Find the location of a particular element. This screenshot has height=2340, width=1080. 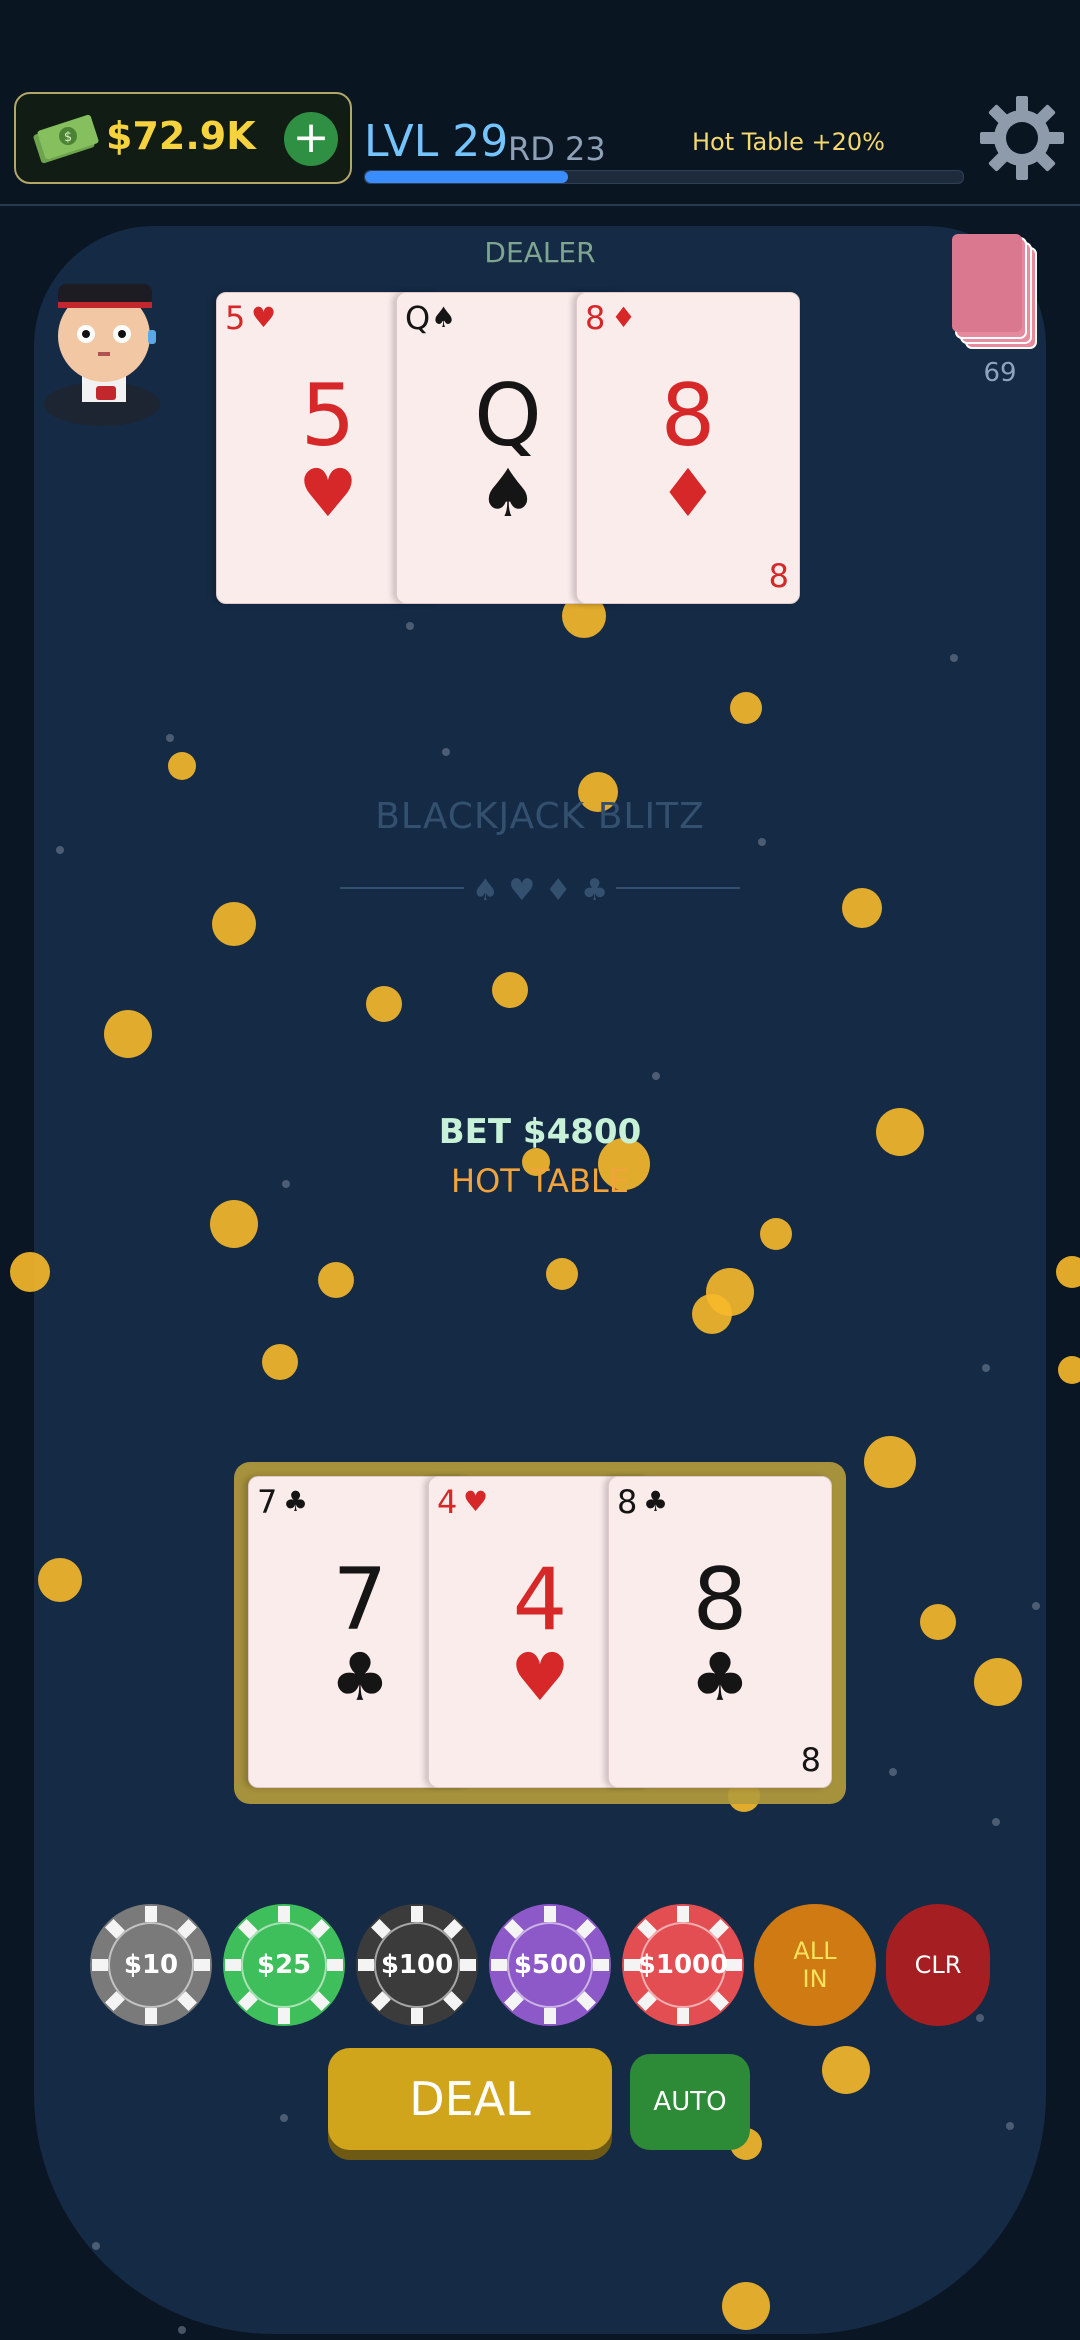

dealer-avatar is located at coordinates (102, 355).